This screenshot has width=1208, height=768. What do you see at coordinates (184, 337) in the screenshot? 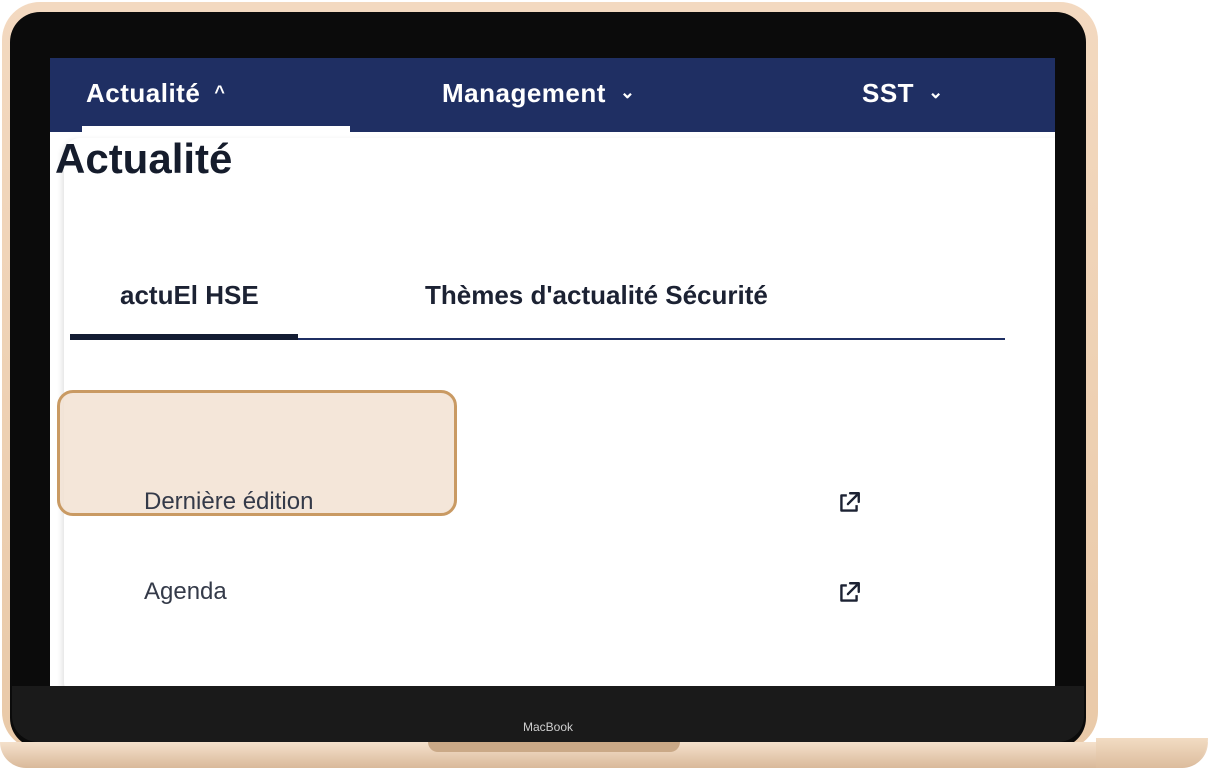
I see `tab-active-indicator` at bounding box center [184, 337].